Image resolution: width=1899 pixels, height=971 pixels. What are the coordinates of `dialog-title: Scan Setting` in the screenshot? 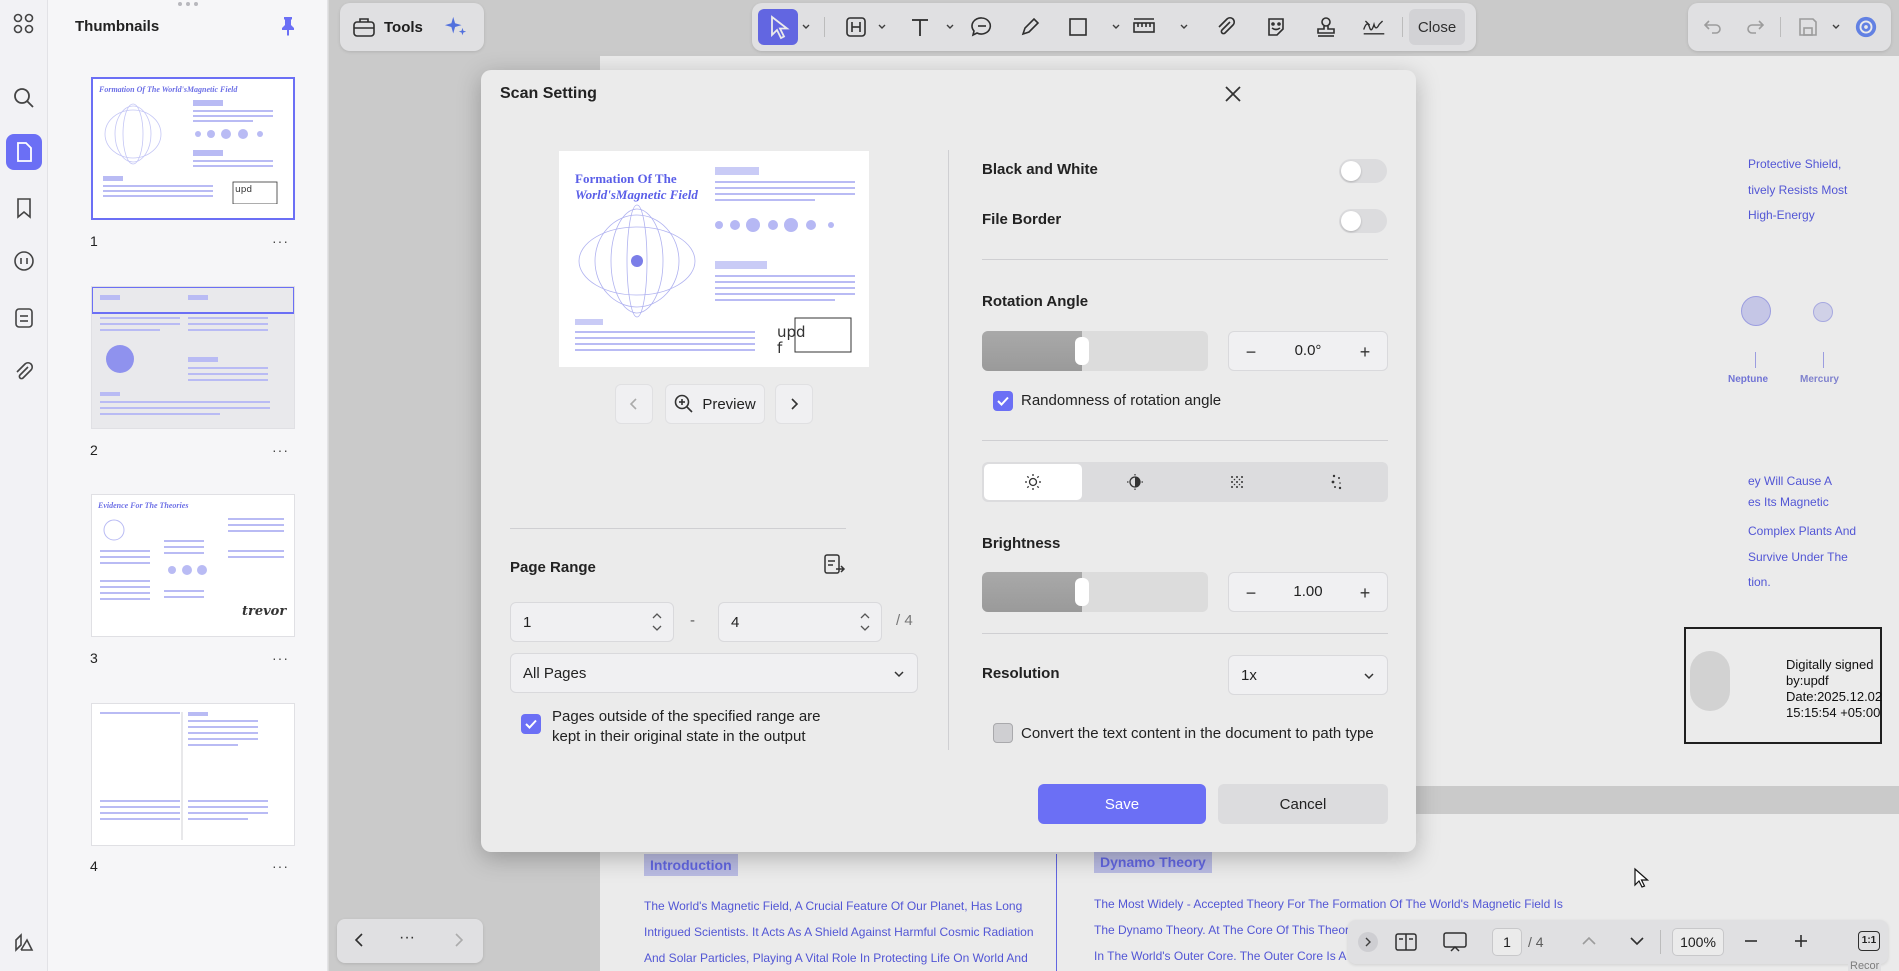 It's located at (548, 93).